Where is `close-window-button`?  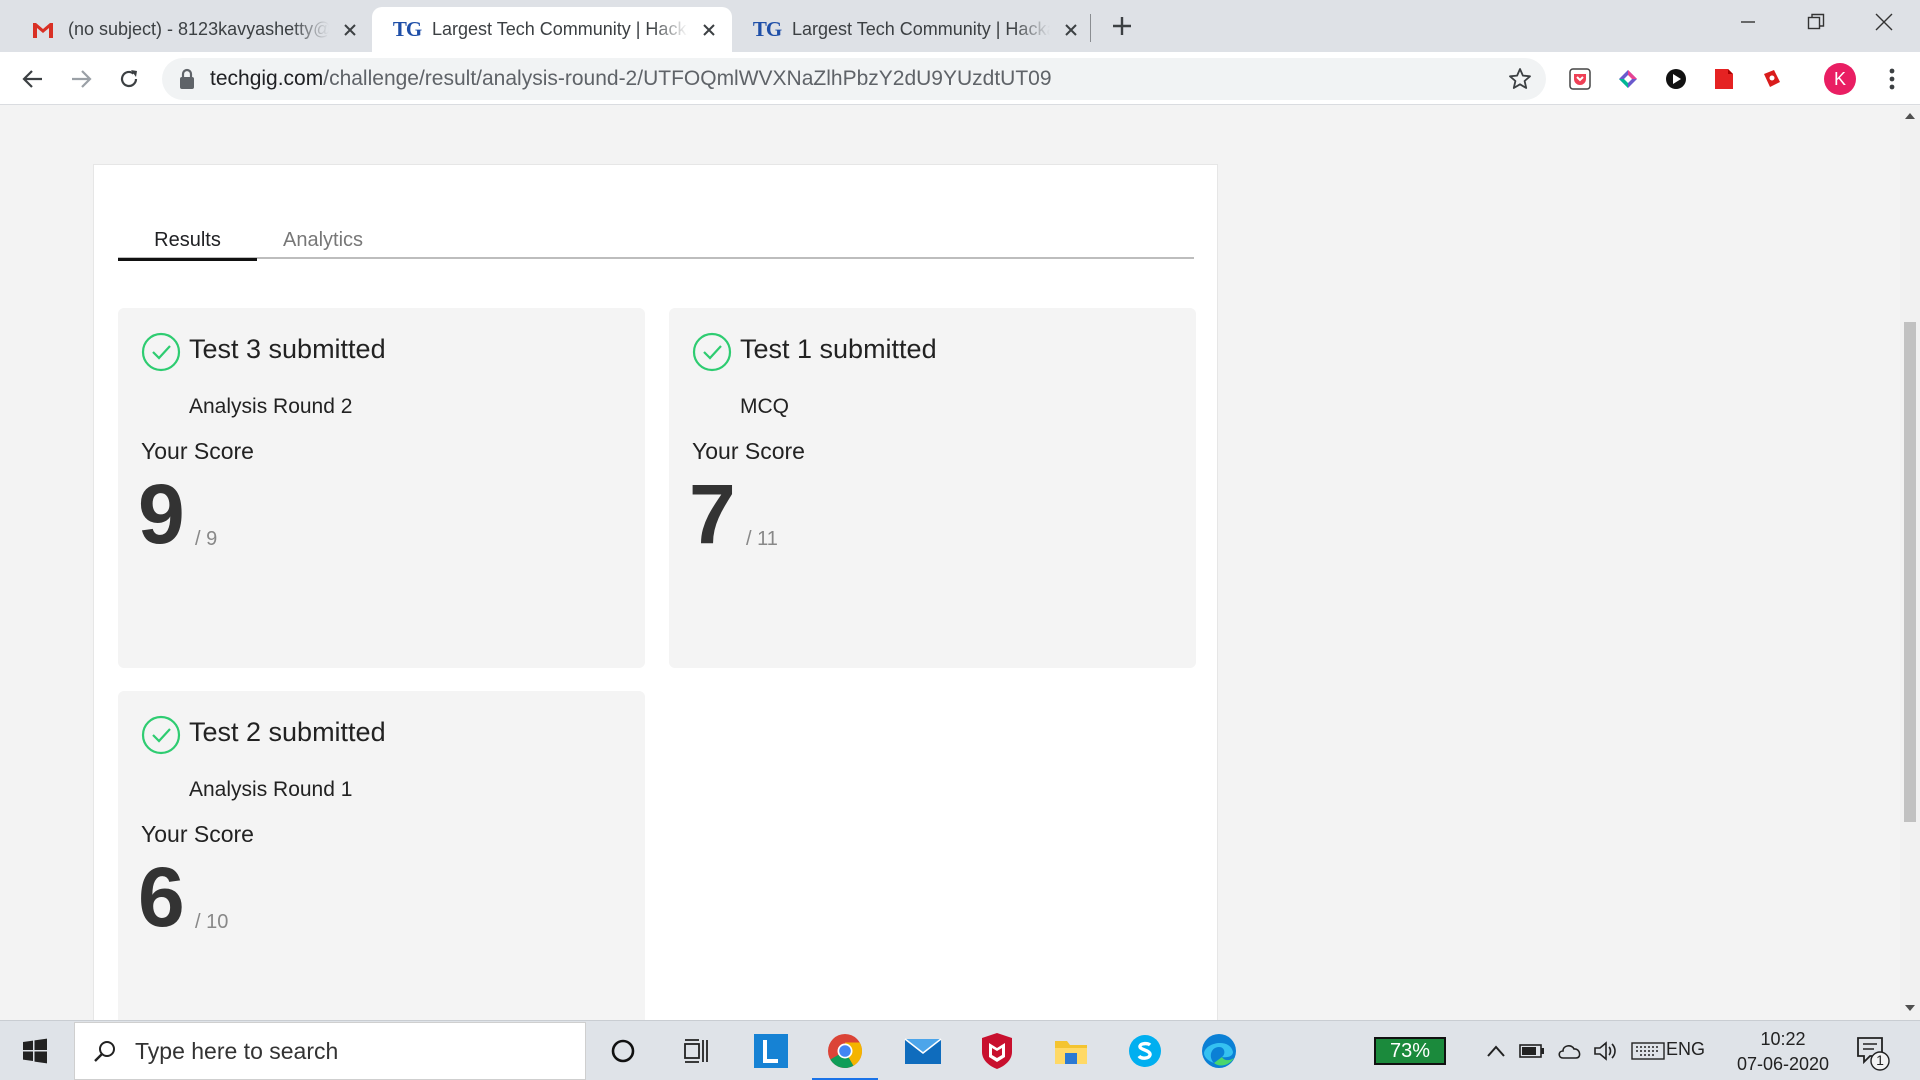 close-window-button is located at coordinates (1884, 22).